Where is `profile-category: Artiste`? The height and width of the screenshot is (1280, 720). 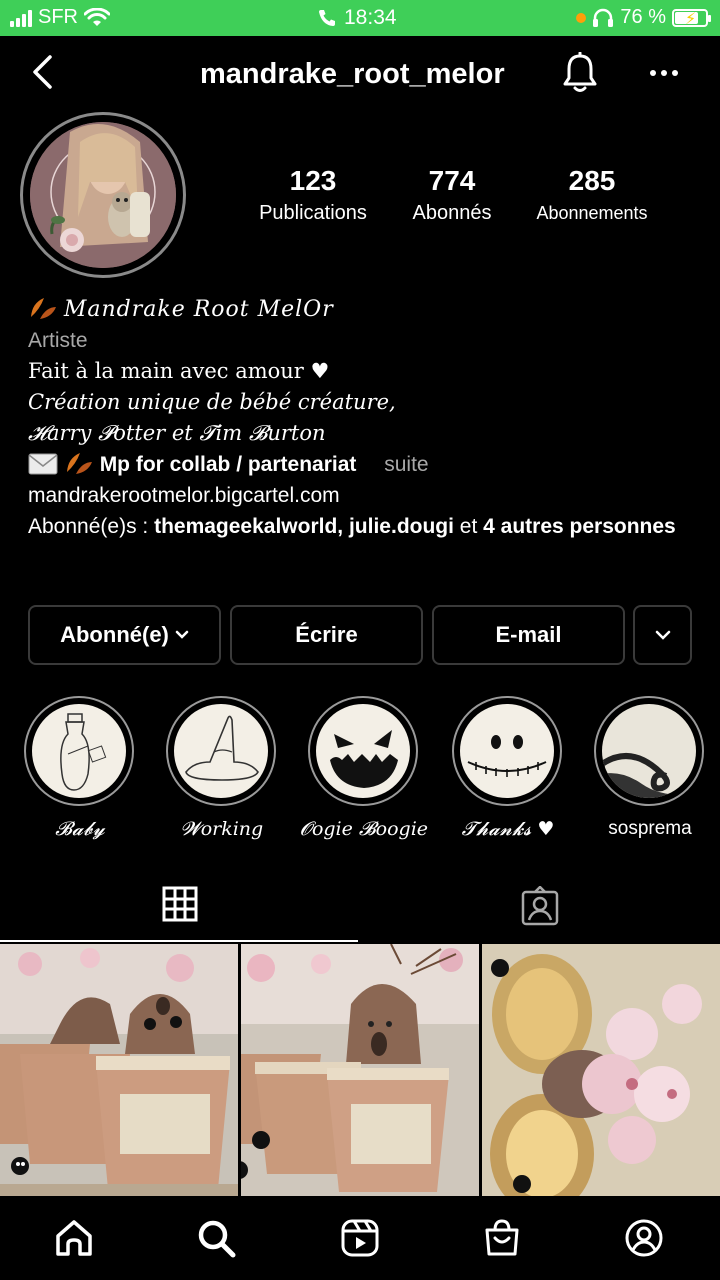 profile-category: Artiste is located at coordinates (58, 340).